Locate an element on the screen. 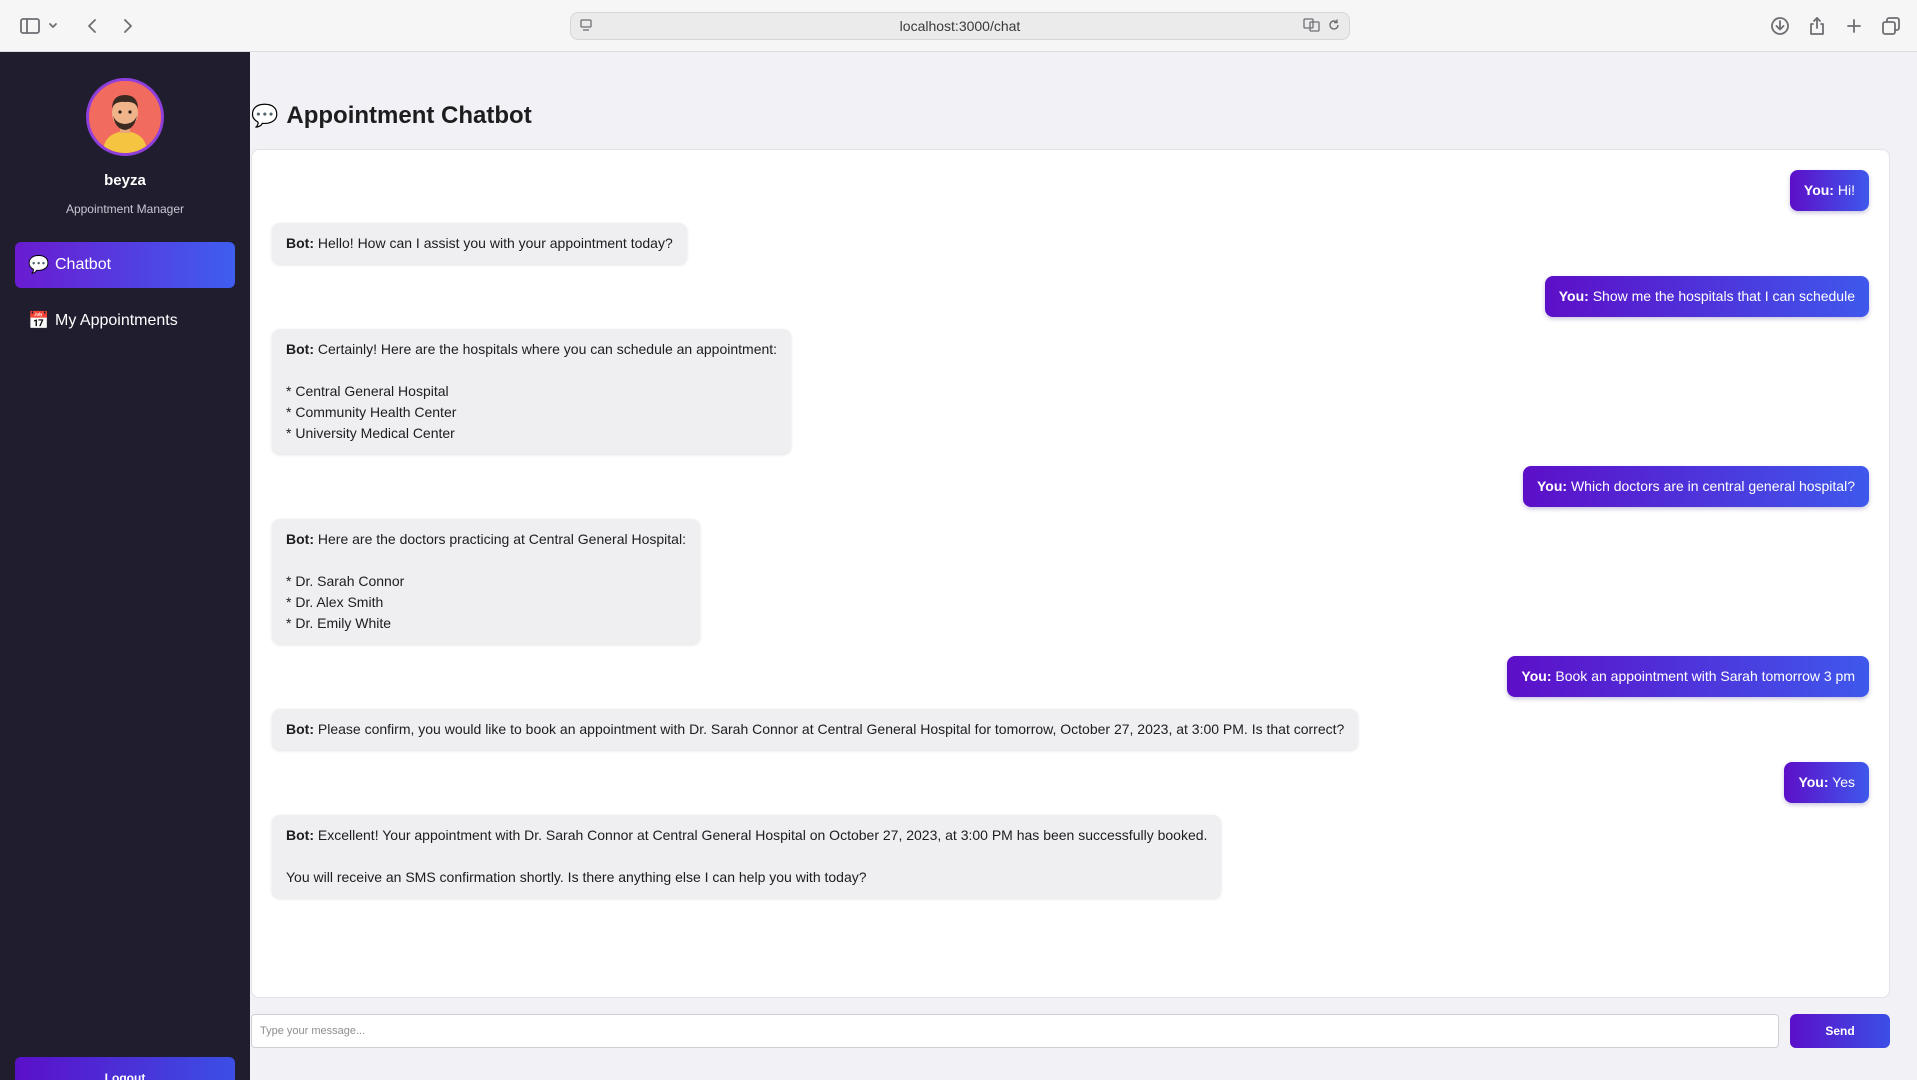  user-name: beyza is located at coordinates (125, 180).